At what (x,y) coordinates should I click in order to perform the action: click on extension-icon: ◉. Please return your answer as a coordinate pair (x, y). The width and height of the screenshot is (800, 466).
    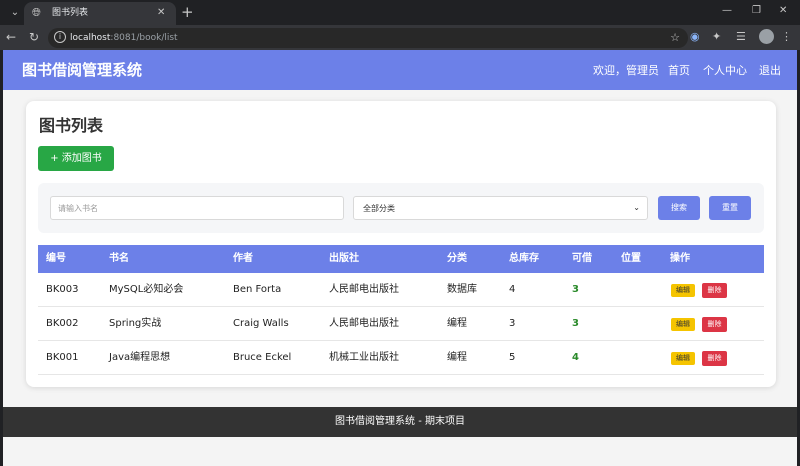
    Looking at the image, I should click on (695, 37).